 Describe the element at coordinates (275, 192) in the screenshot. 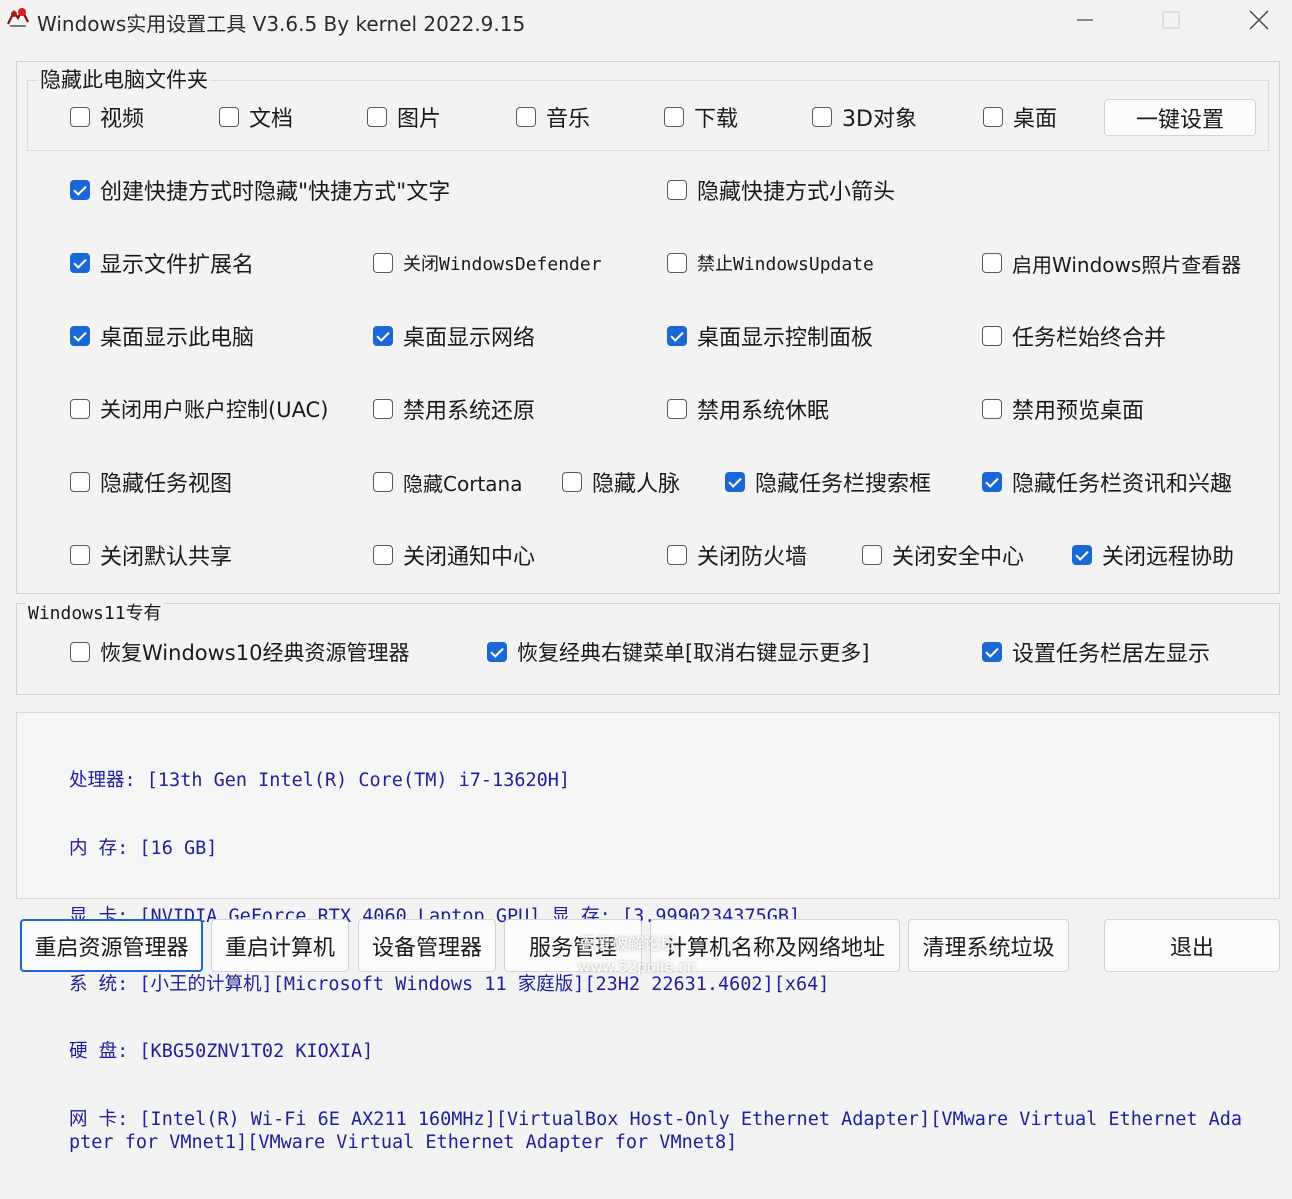

I see `checkbox-label: 创建快捷方式时隐藏"快捷方式"文字` at that location.